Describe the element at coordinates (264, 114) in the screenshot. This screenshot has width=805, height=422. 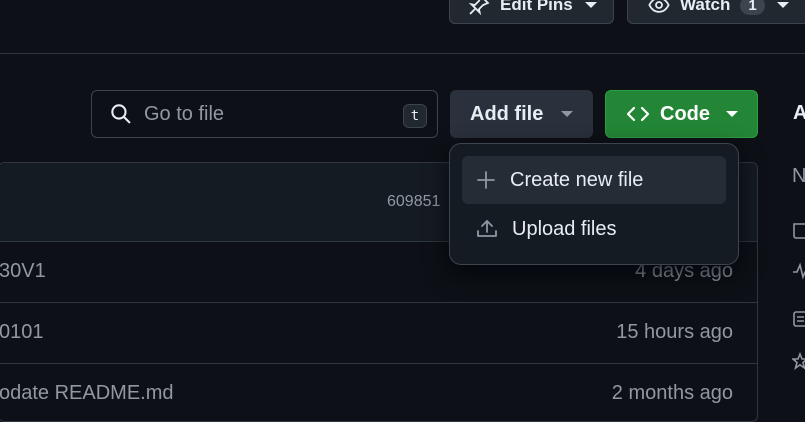
I see `go-to-file-input: Go to file t` at that location.